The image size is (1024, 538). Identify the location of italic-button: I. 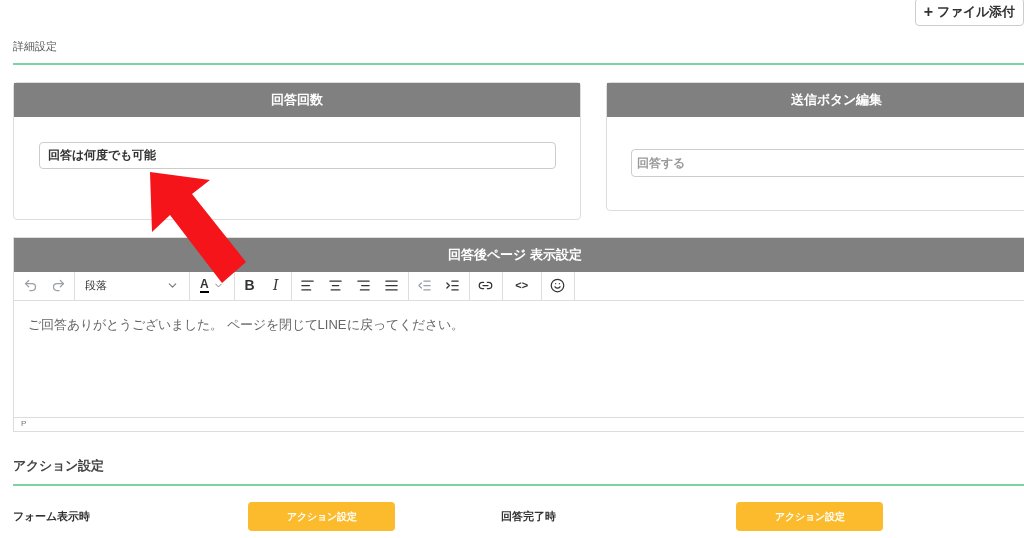
(275, 285).